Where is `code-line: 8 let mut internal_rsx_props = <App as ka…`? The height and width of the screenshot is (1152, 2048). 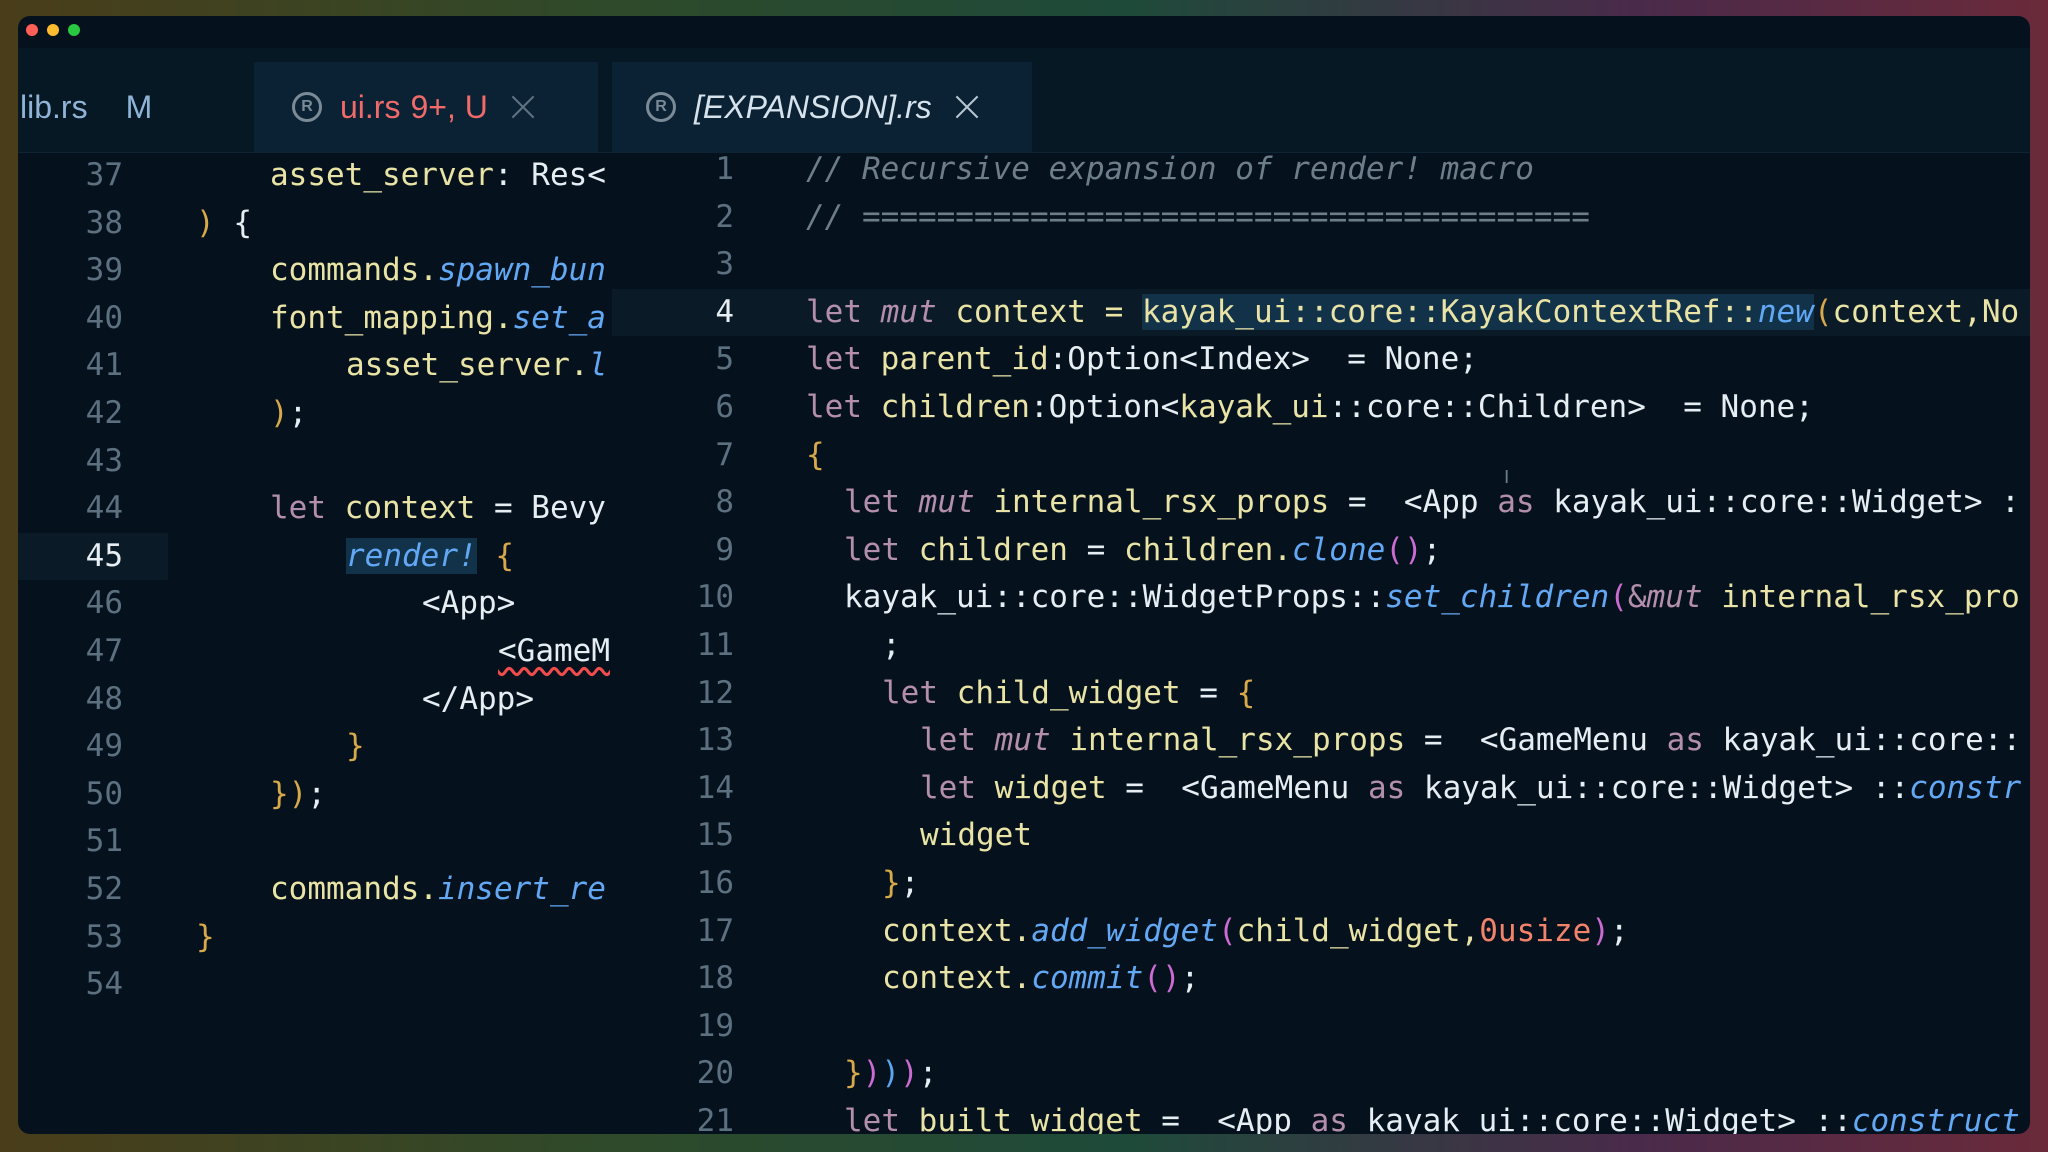
code-line: 8 let mut internal_rsx_props = <App as ka… is located at coordinates (1321, 503).